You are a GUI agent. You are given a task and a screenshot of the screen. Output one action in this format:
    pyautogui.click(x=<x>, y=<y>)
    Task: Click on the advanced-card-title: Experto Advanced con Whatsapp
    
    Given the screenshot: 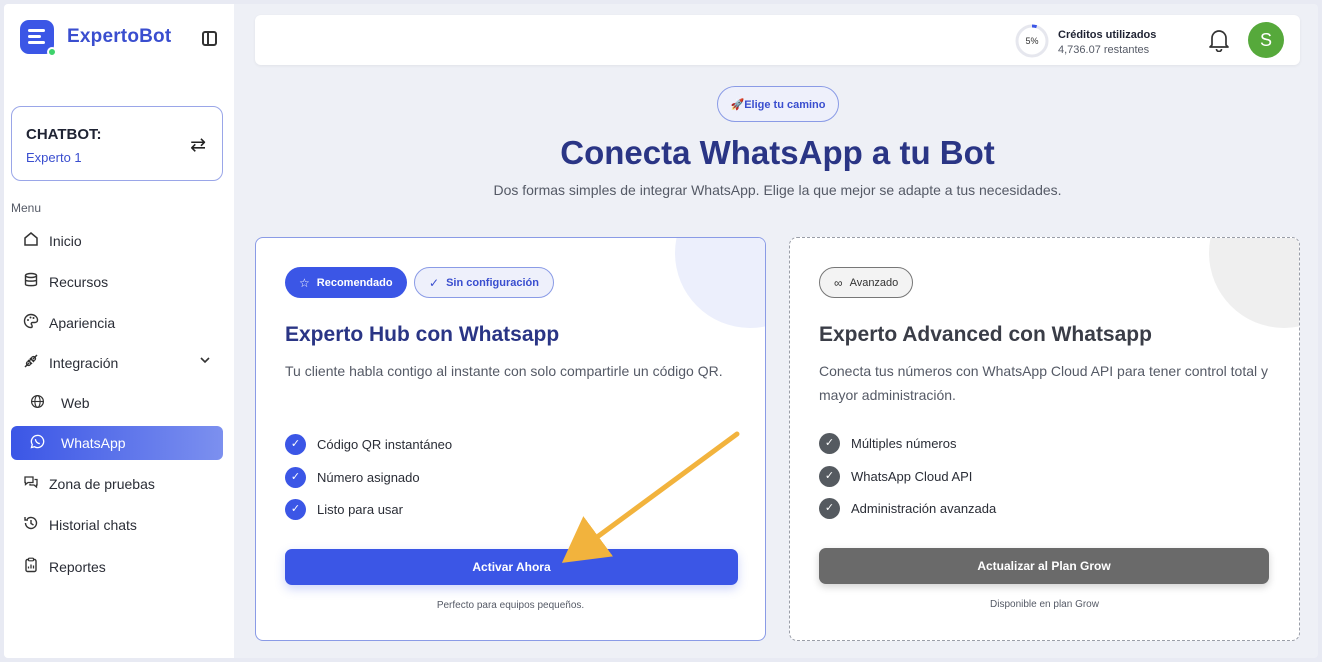 What is the action you would take?
    pyautogui.click(x=985, y=334)
    